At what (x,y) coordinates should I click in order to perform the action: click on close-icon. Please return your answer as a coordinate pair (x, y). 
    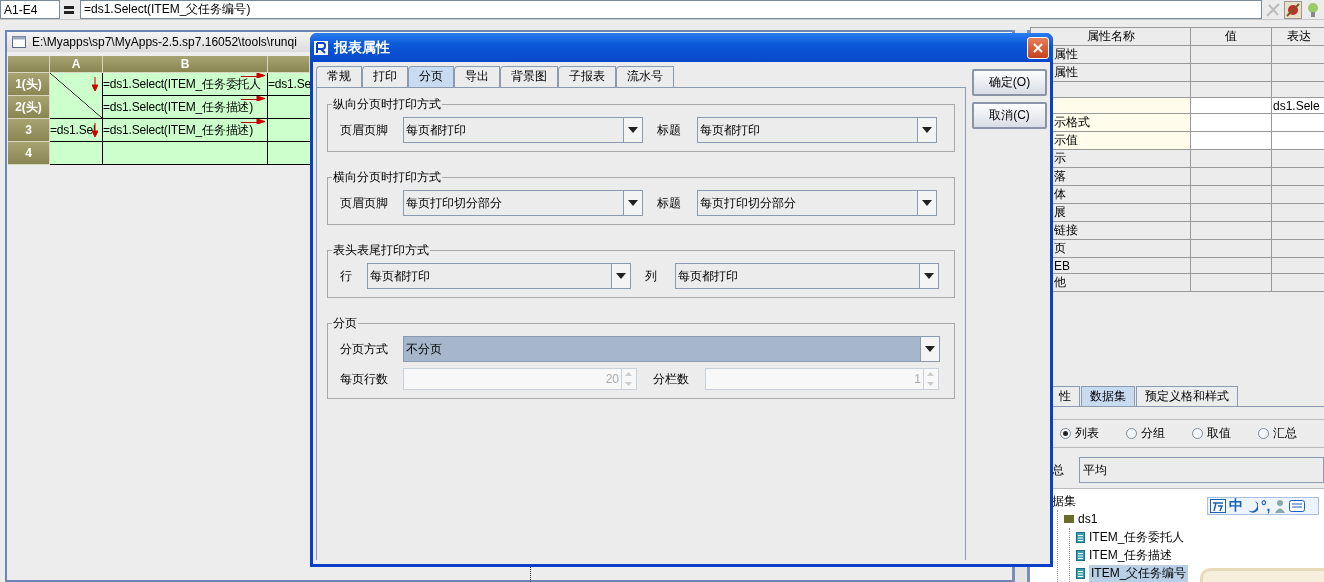
    Looking at the image, I should click on (1038, 47).